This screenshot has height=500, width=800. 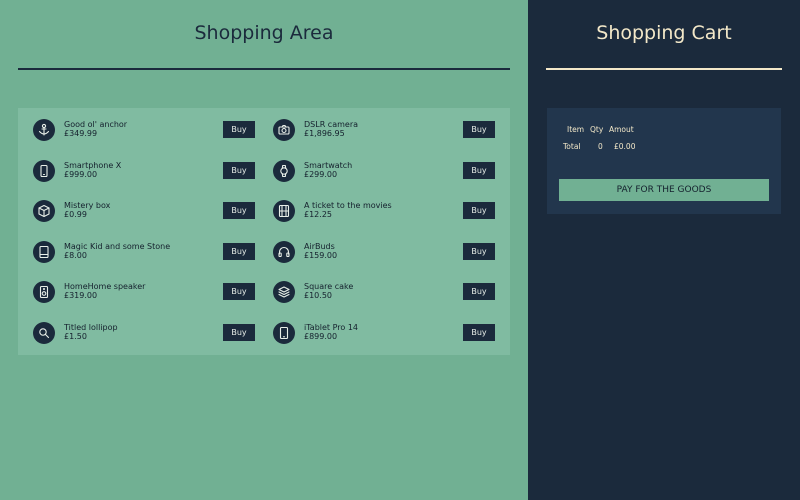 What do you see at coordinates (329, 286) in the screenshot?
I see `product-name: Square cake` at bounding box center [329, 286].